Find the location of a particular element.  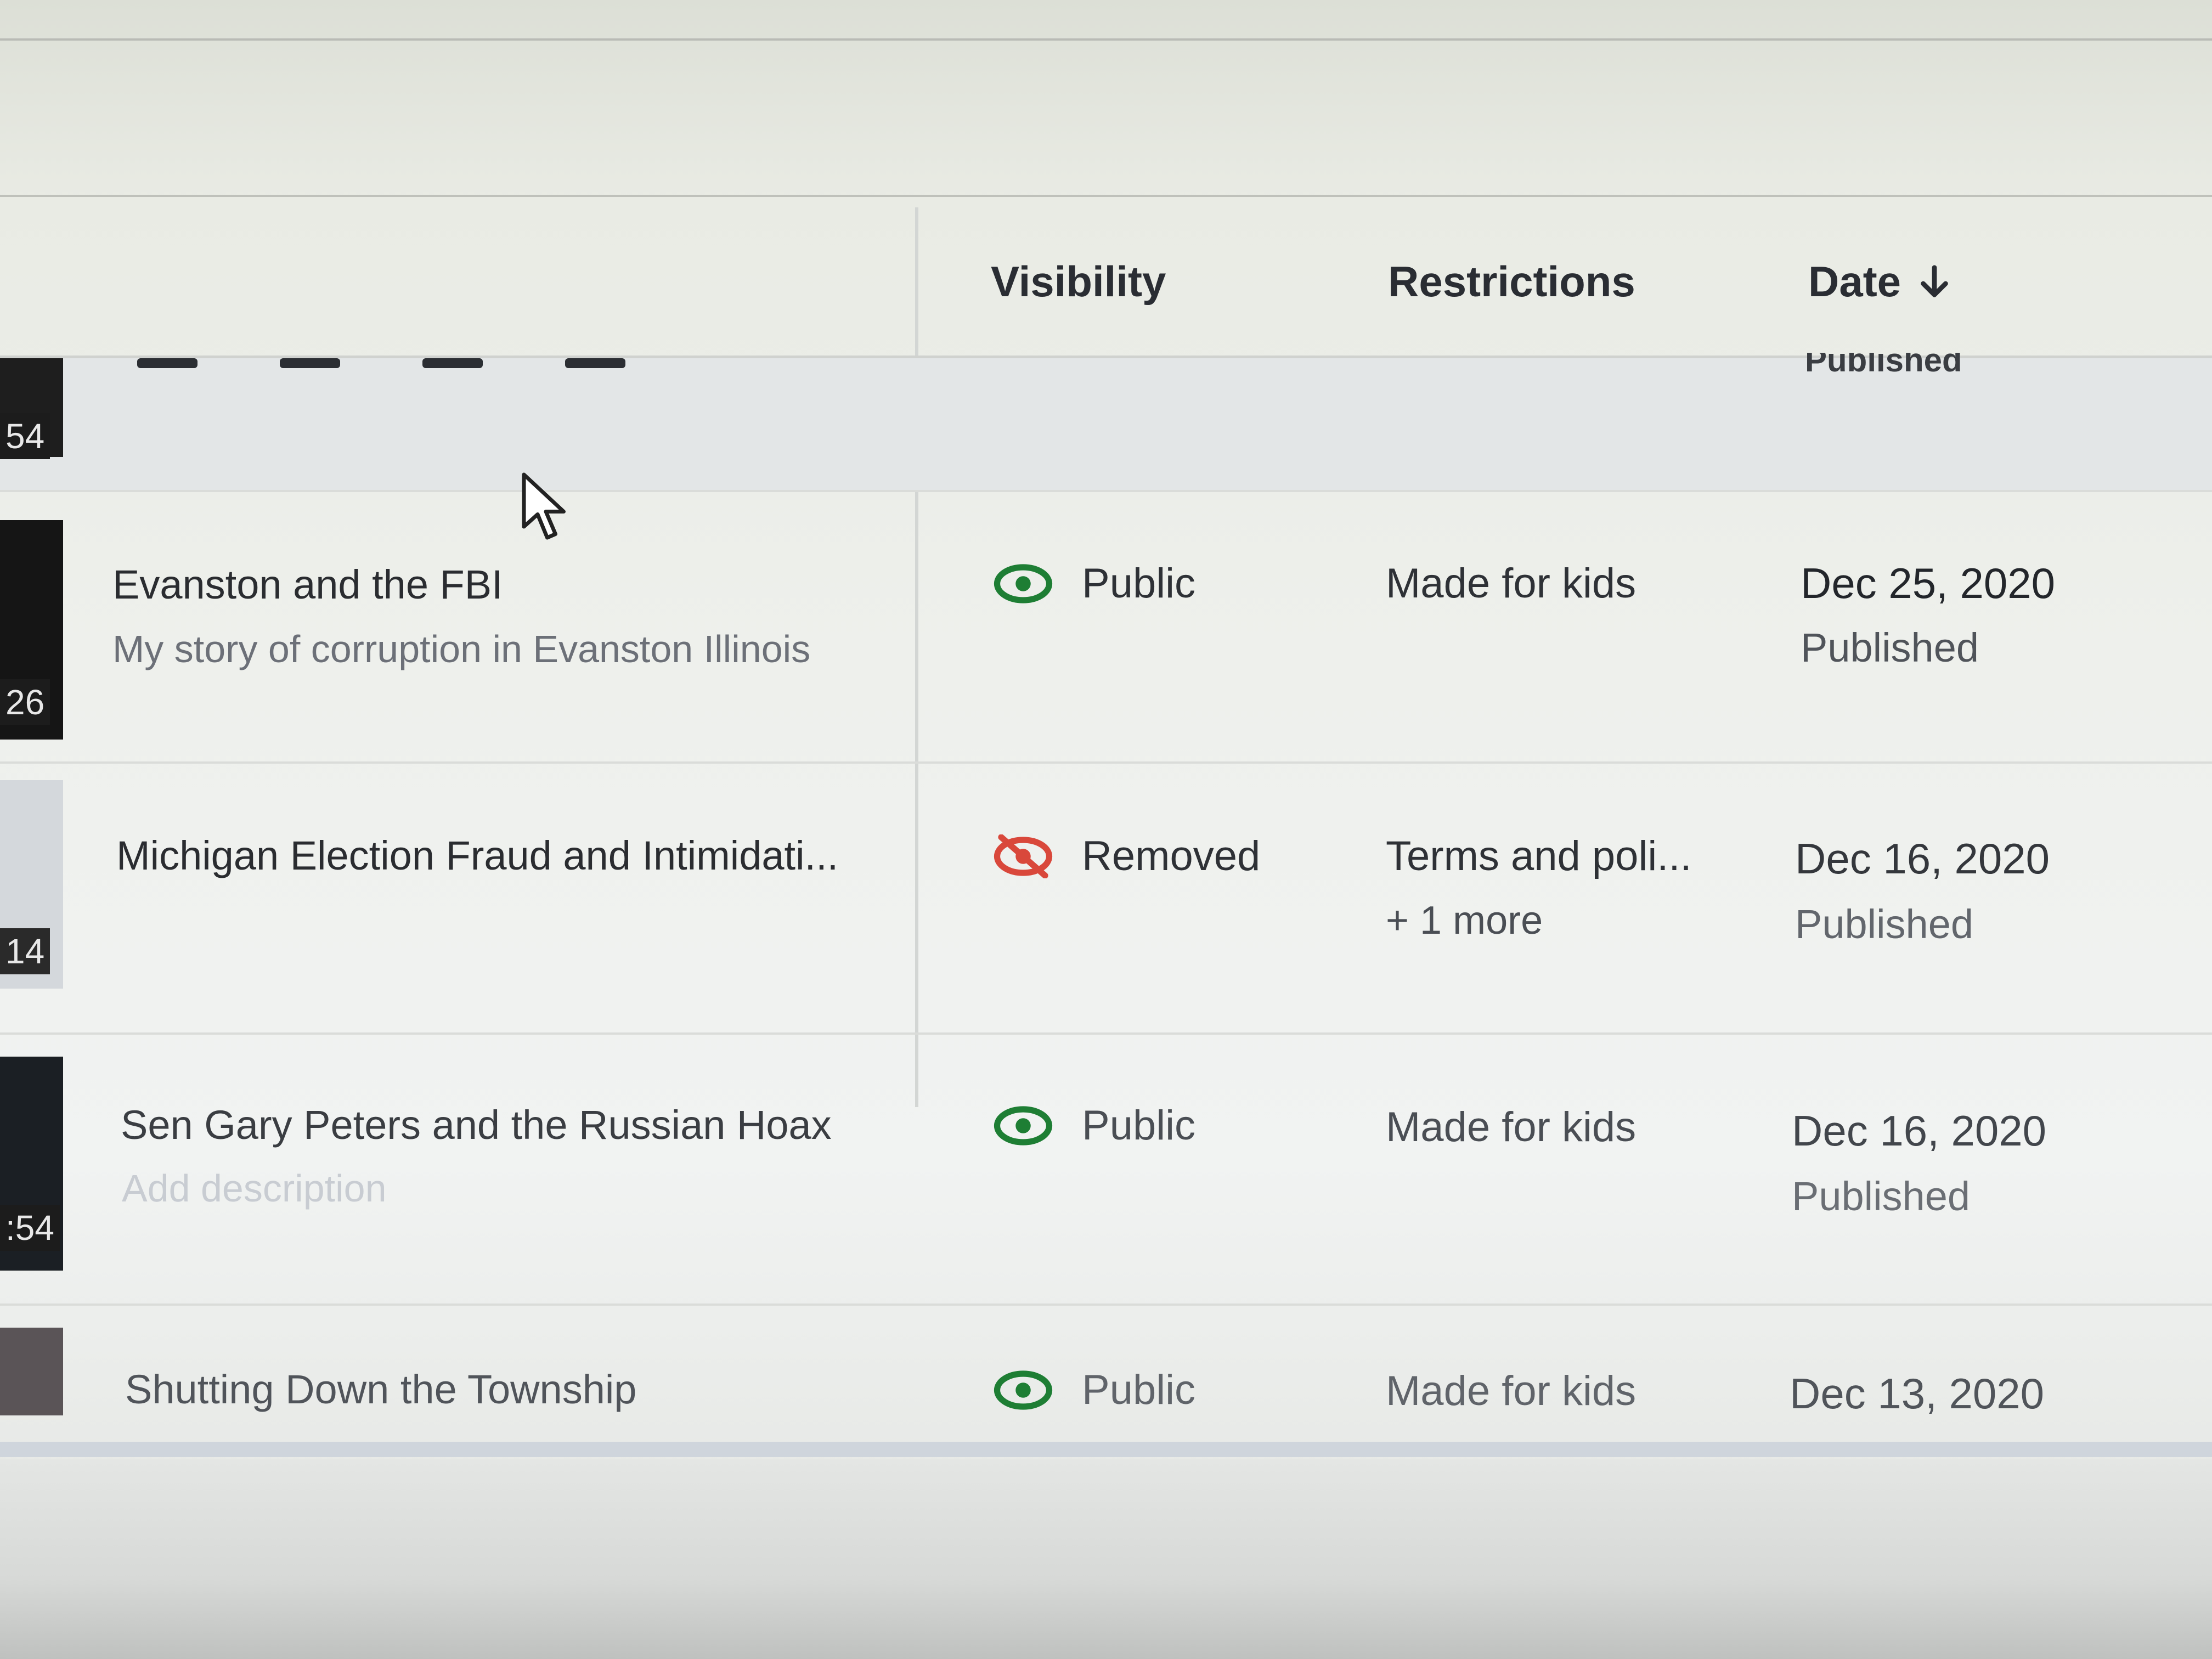

page-divider-top is located at coordinates (1106, 39).